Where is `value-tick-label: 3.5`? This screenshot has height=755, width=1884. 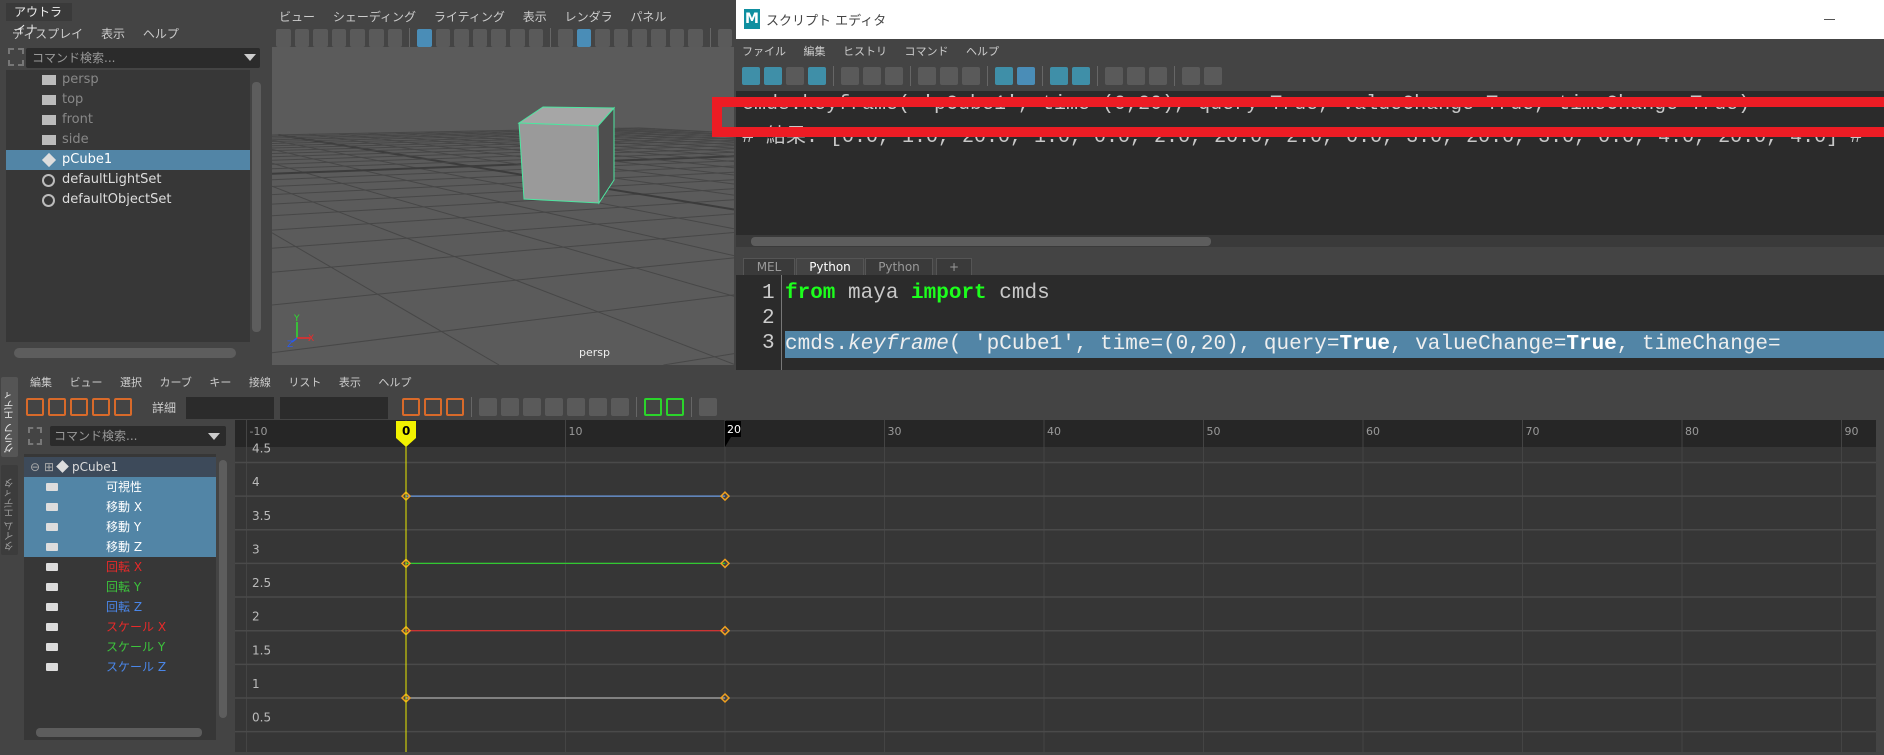 value-tick-label: 3.5 is located at coordinates (261, 516).